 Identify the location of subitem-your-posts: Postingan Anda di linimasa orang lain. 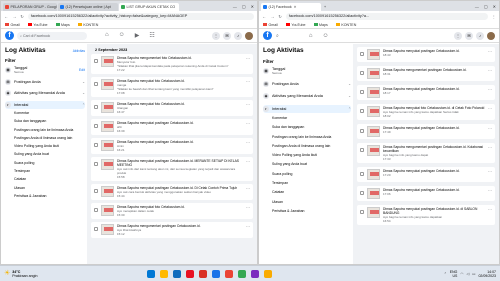
(311, 146).